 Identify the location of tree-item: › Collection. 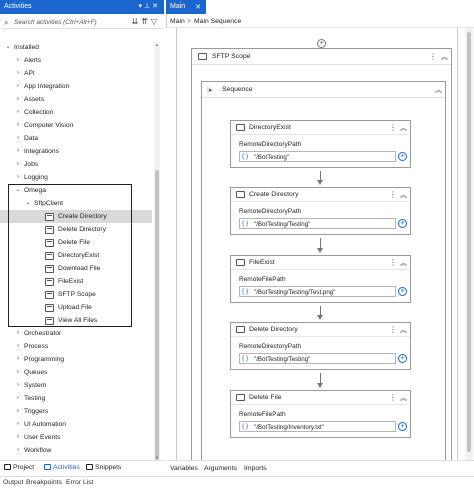
(76, 112).